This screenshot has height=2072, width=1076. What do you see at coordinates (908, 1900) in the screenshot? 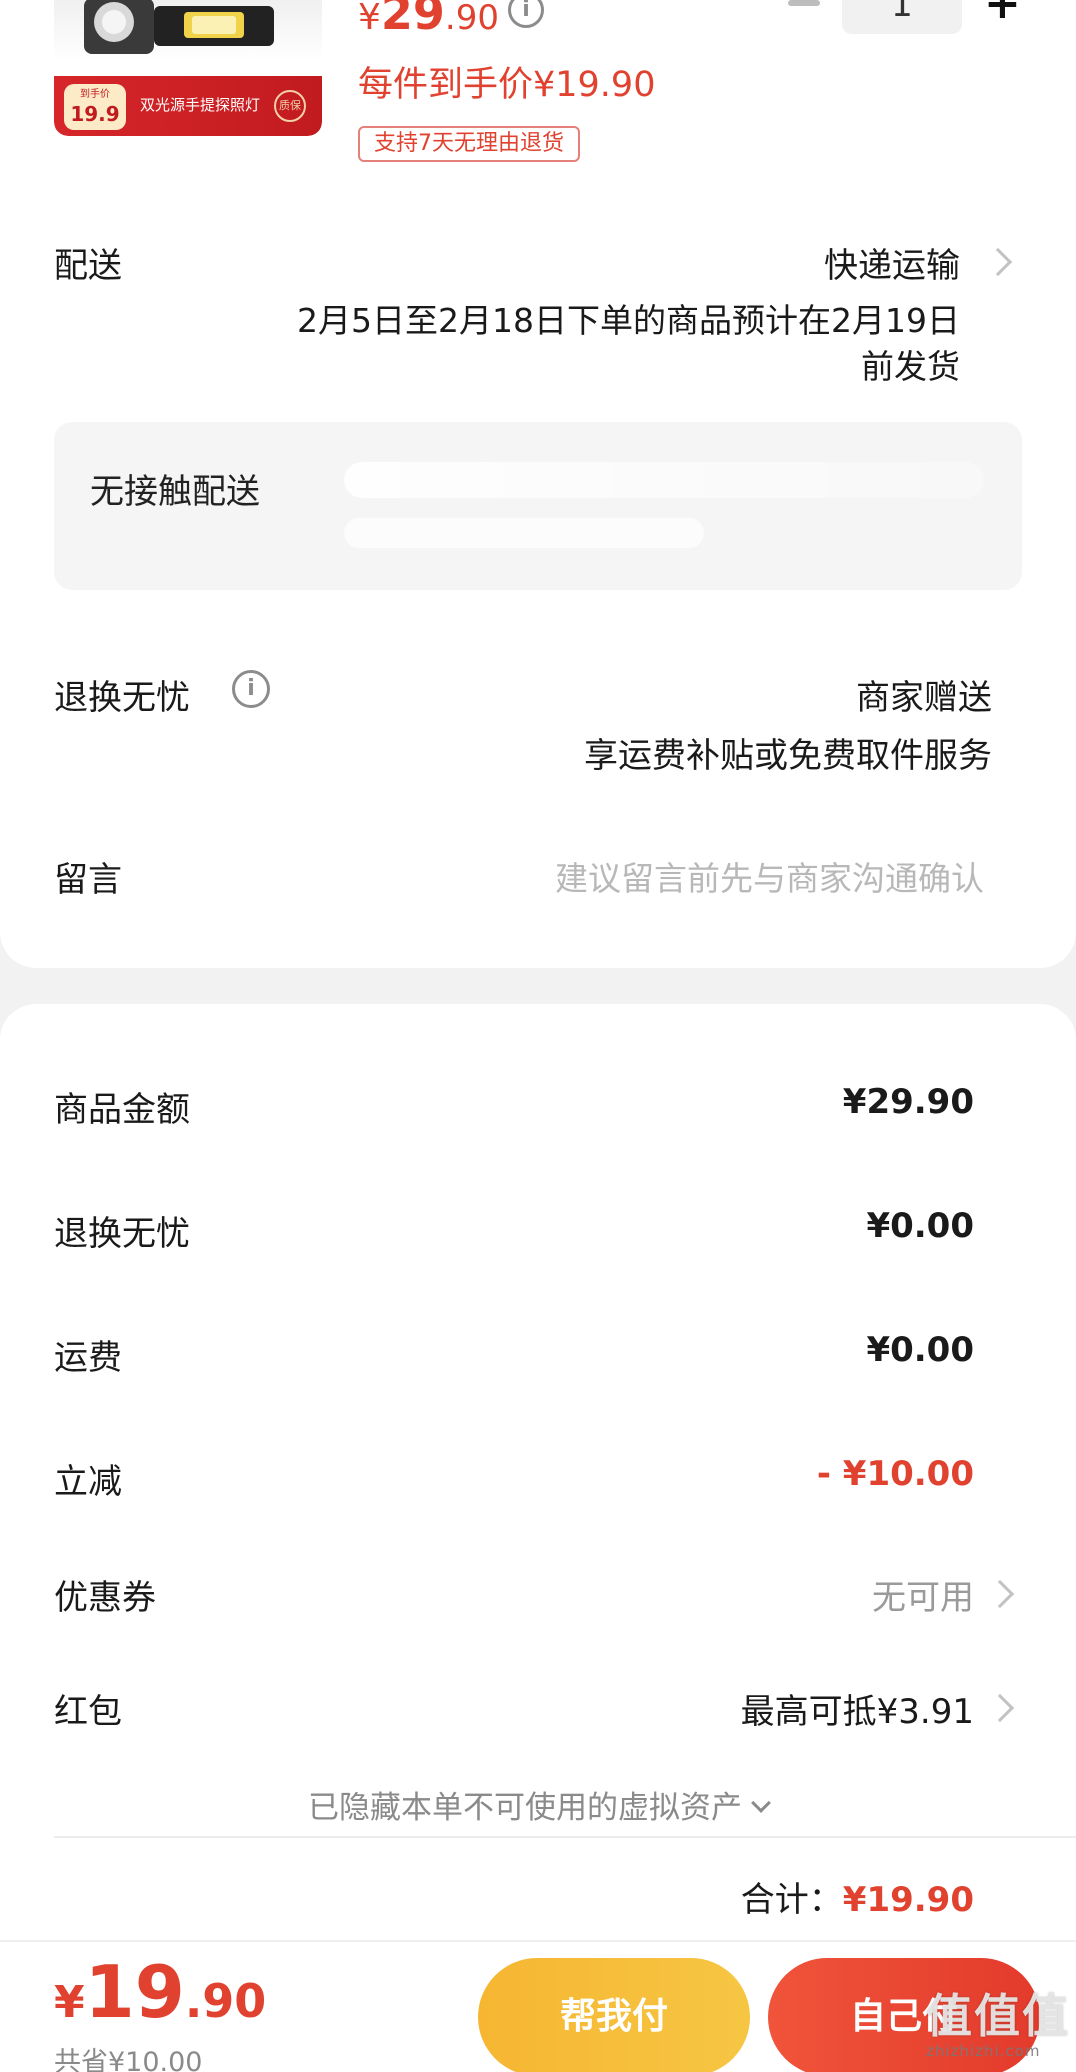
I see `total-value: ¥19.90` at bounding box center [908, 1900].